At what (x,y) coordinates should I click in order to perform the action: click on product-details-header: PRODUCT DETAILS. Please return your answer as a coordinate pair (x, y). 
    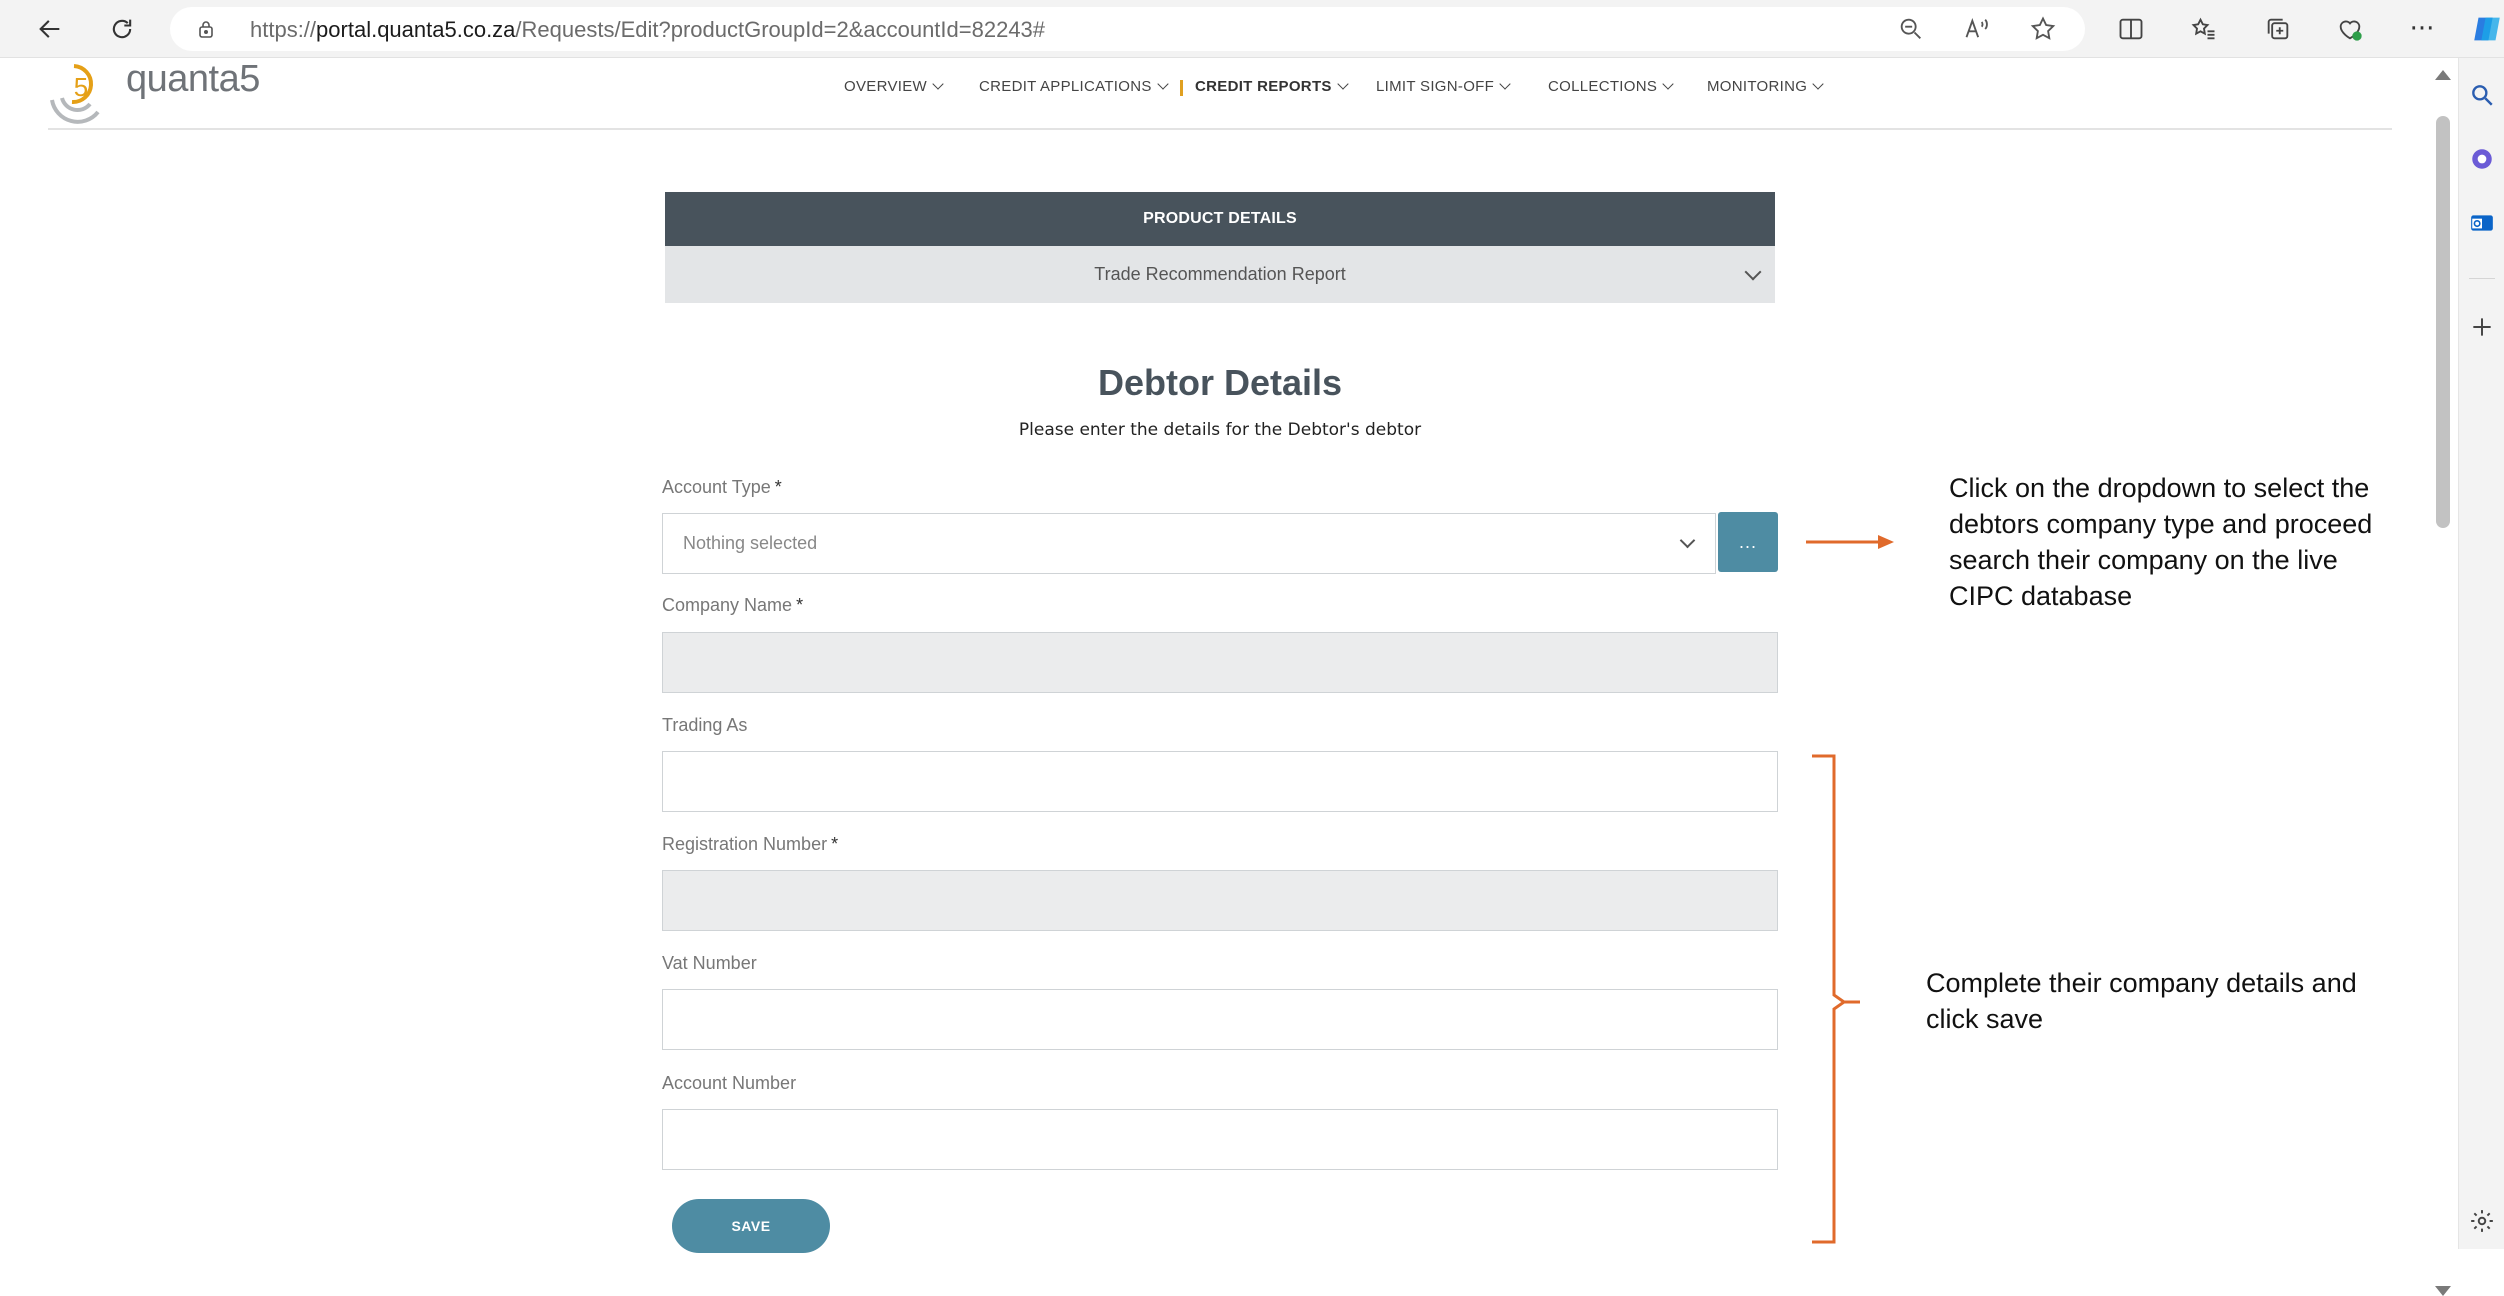
    Looking at the image, I should click on (1220, 219).